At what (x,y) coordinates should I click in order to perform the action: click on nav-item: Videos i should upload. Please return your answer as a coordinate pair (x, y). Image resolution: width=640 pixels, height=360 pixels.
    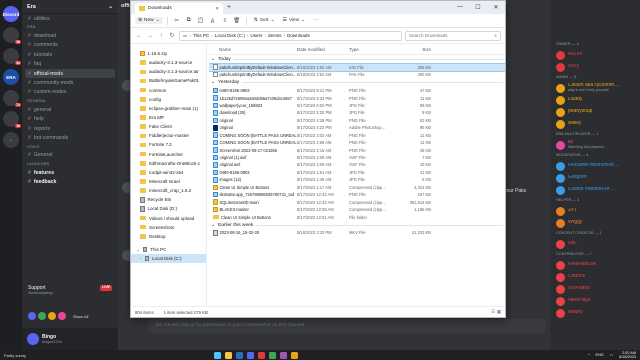
    Looking at the image, I should click on (168, 218).